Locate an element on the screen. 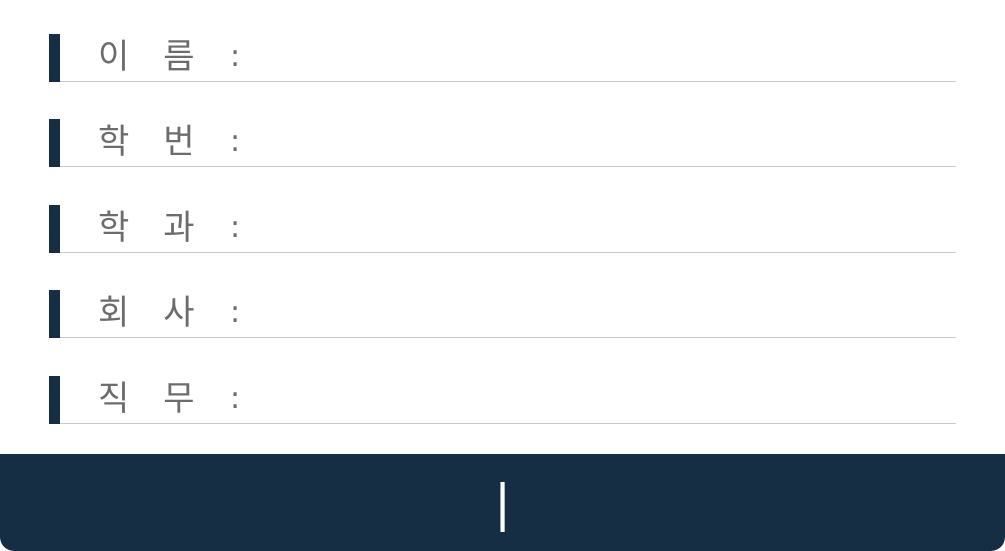 This screenshot has width=1005, height=551. job-role-input is located at coordinates (608, 399).